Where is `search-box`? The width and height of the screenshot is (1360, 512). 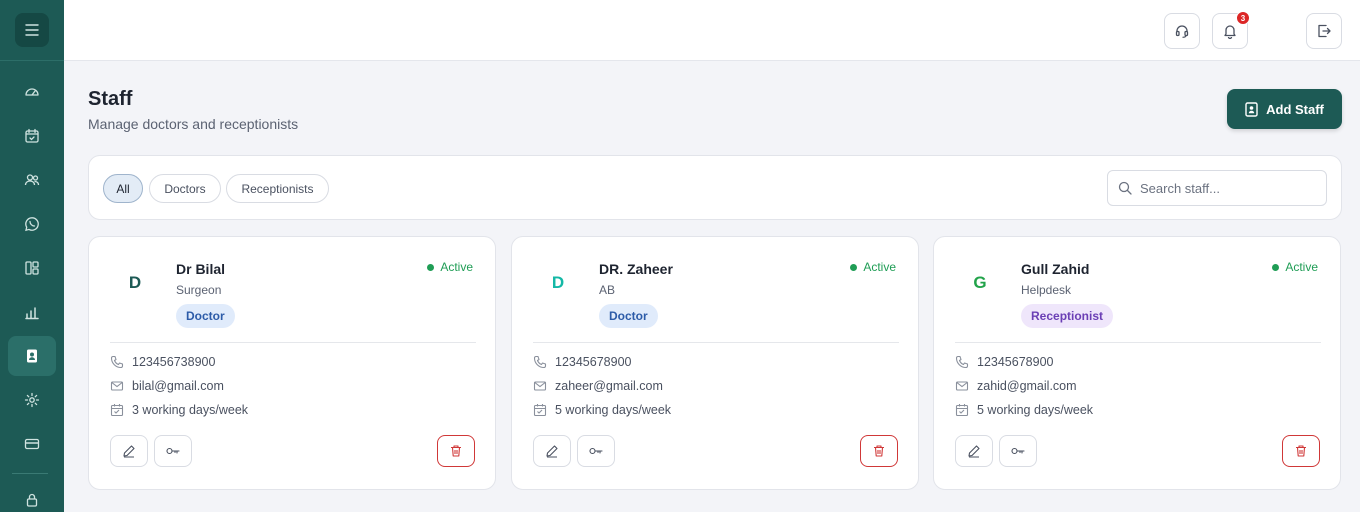
search-box is located at coordinates (1217, 188).